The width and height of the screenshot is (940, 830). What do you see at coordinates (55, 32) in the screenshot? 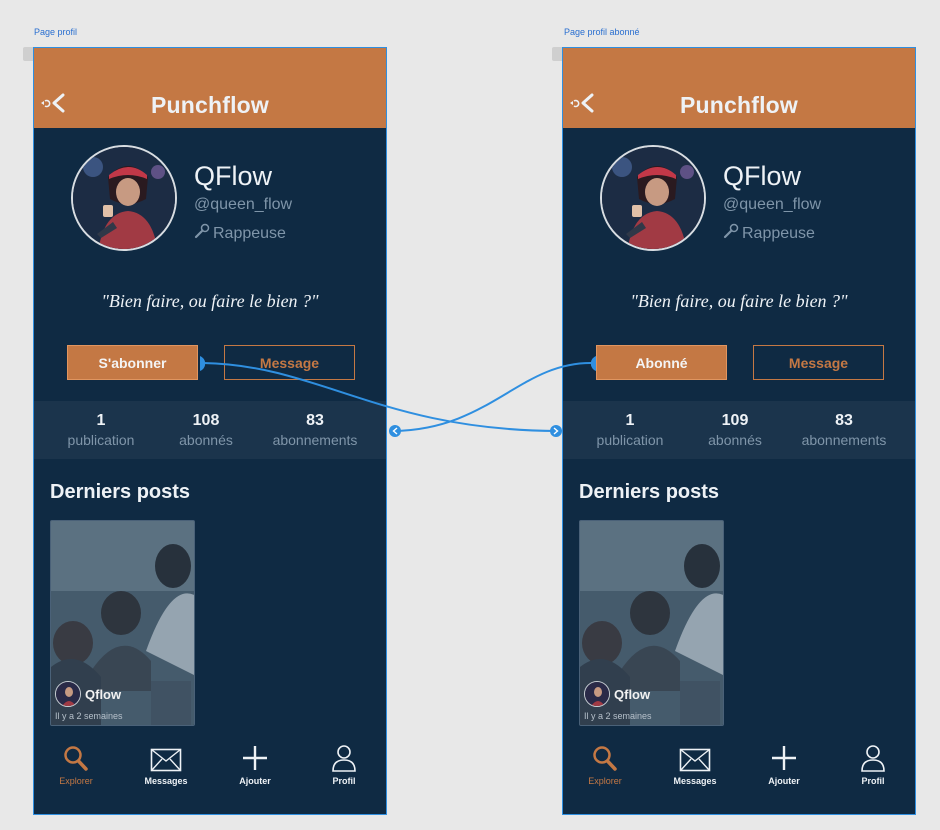
I see `artboard-label: Page profil` at bounding box center [55, 32].